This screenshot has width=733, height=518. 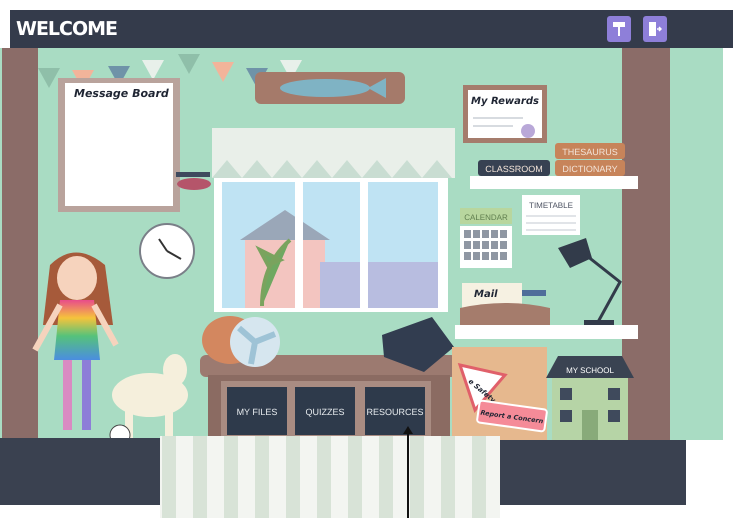 I want to click on drawer-button: RESOURCES, so click(x=395, y=410).